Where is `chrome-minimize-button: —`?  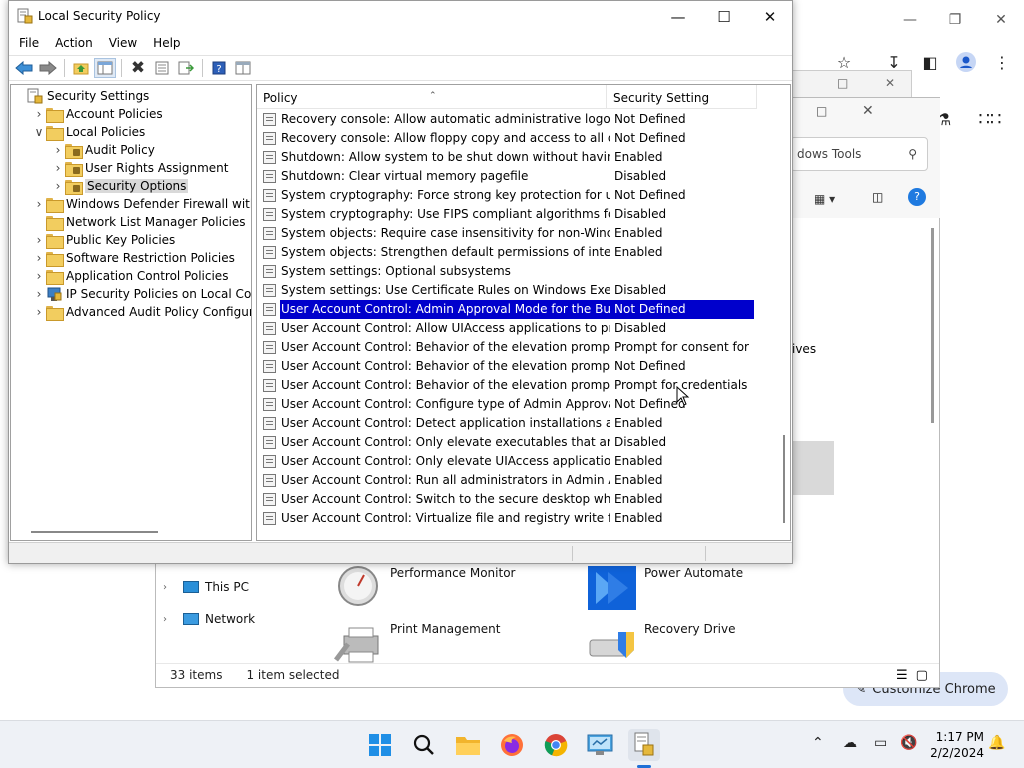 chrome-minimize-button: — is located at coordinates (910, 20).